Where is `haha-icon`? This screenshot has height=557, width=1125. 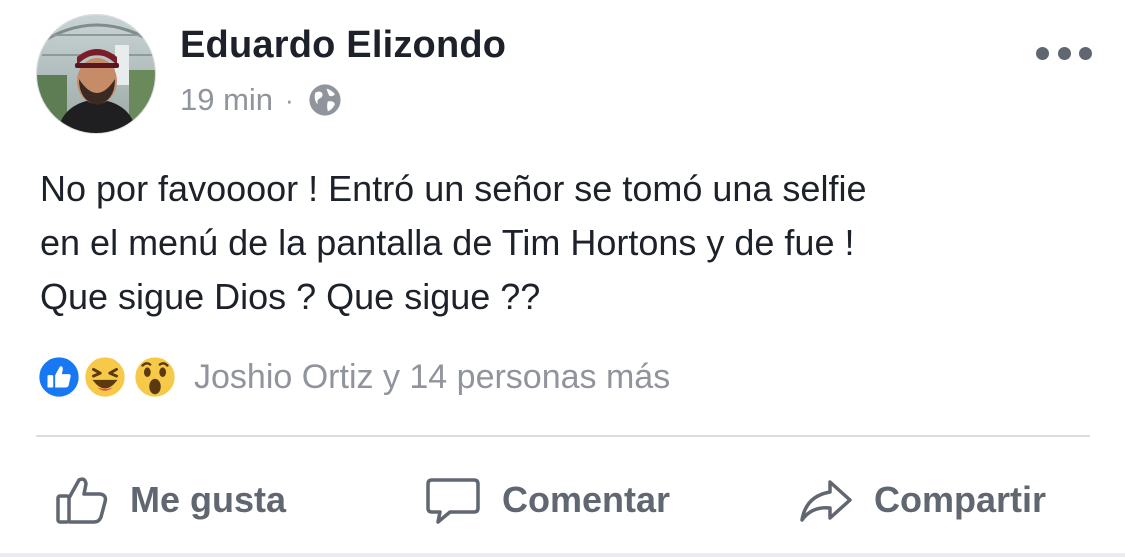 haha-icon is located at coordinates (105, 377).